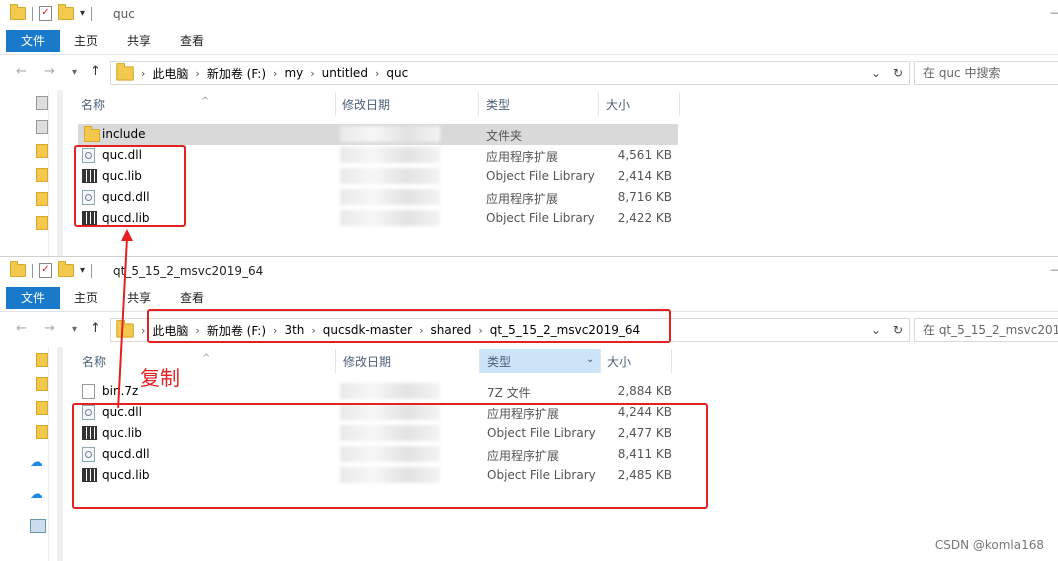  What do you see at coordinates (644, 176) in the screenshot?
I see `file-size: 2,414 KB` at bounding box center [644, 176].